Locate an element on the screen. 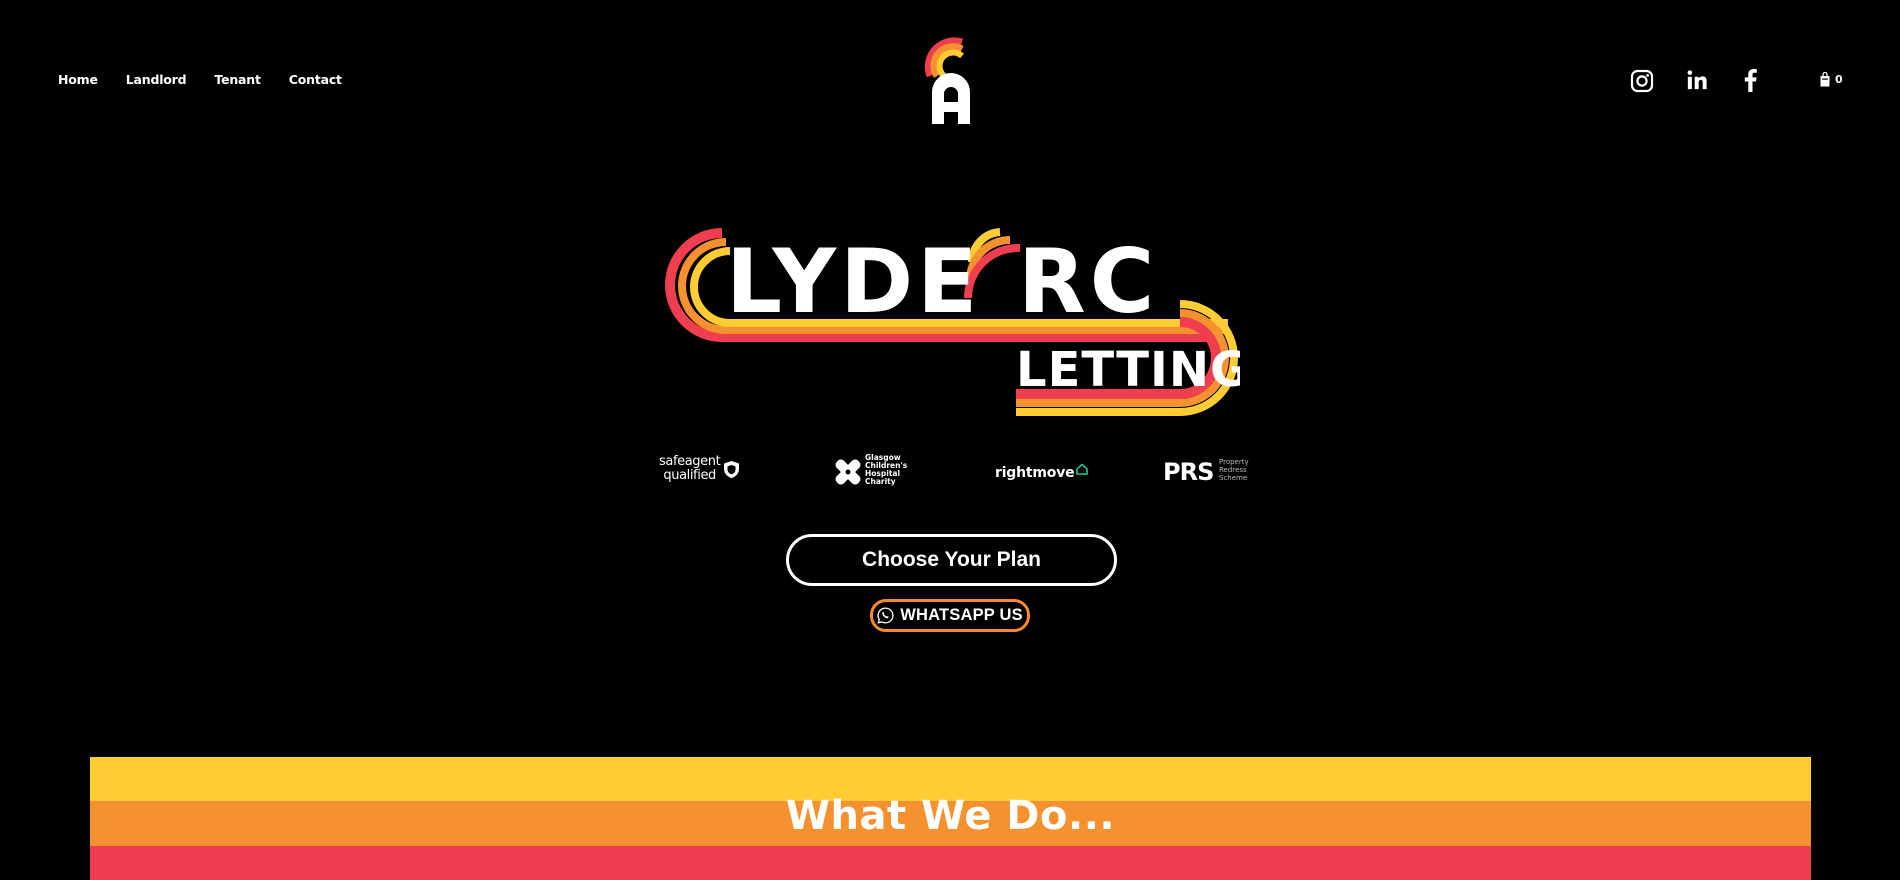  prs-logo: PRS Property Redress Scheme is located at coordinates (1206, 472).